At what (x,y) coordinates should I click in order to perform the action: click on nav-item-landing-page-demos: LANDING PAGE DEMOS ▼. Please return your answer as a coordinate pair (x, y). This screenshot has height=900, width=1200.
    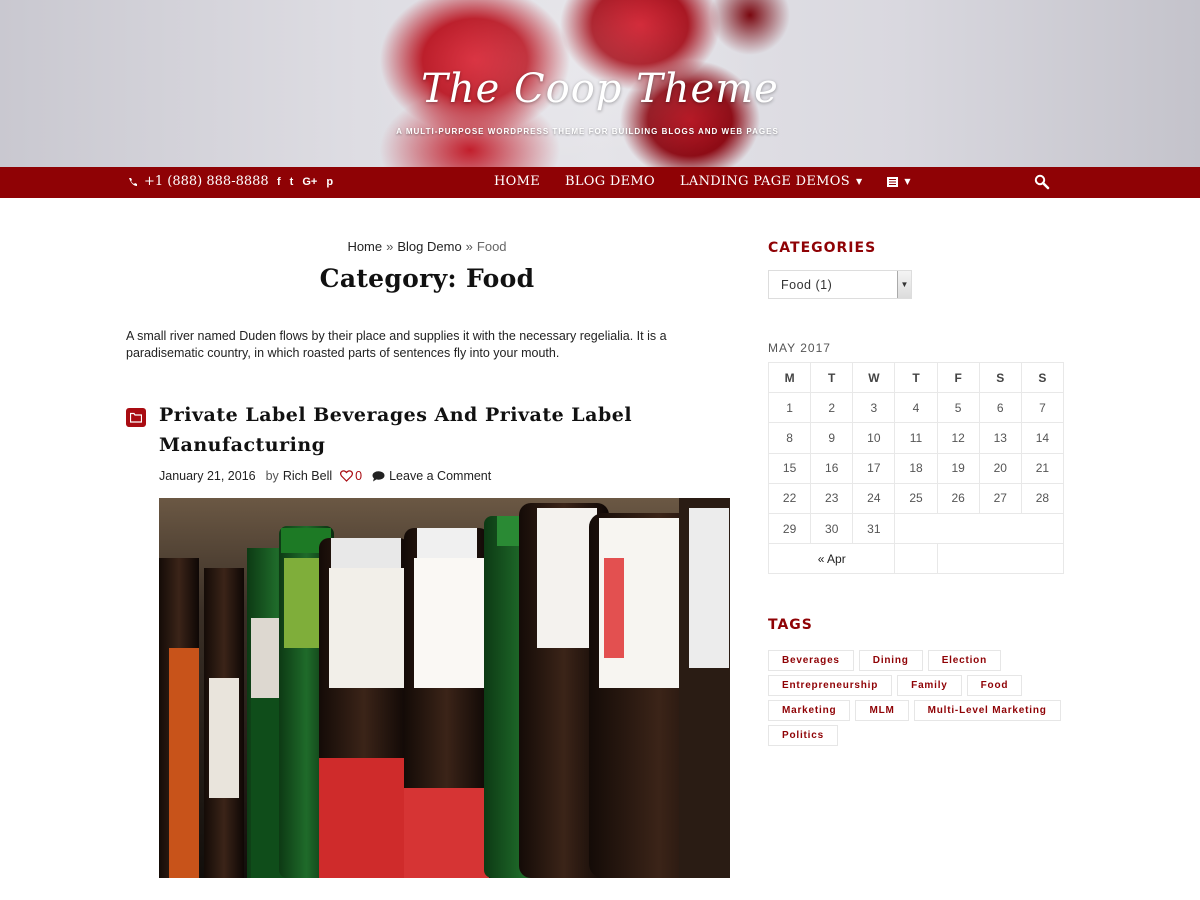
    Looking at the image, I should click on (771, 181).